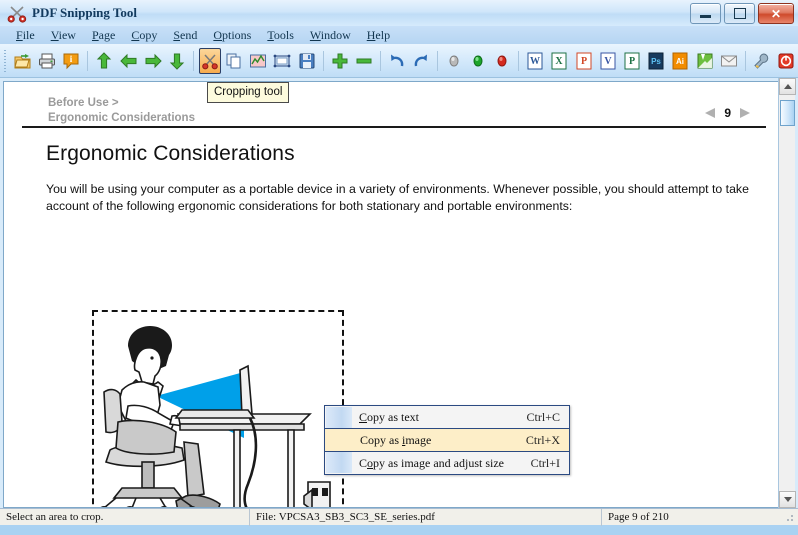  I want to click on menu-item-label: Copy as image and adjust size, so click(431, 462).